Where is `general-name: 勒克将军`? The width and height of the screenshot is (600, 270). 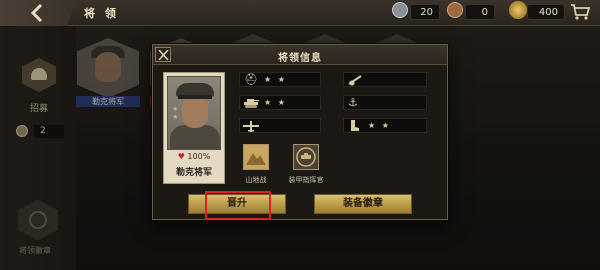
general-name: 勒克将军 is located at coordinates (193, 173).